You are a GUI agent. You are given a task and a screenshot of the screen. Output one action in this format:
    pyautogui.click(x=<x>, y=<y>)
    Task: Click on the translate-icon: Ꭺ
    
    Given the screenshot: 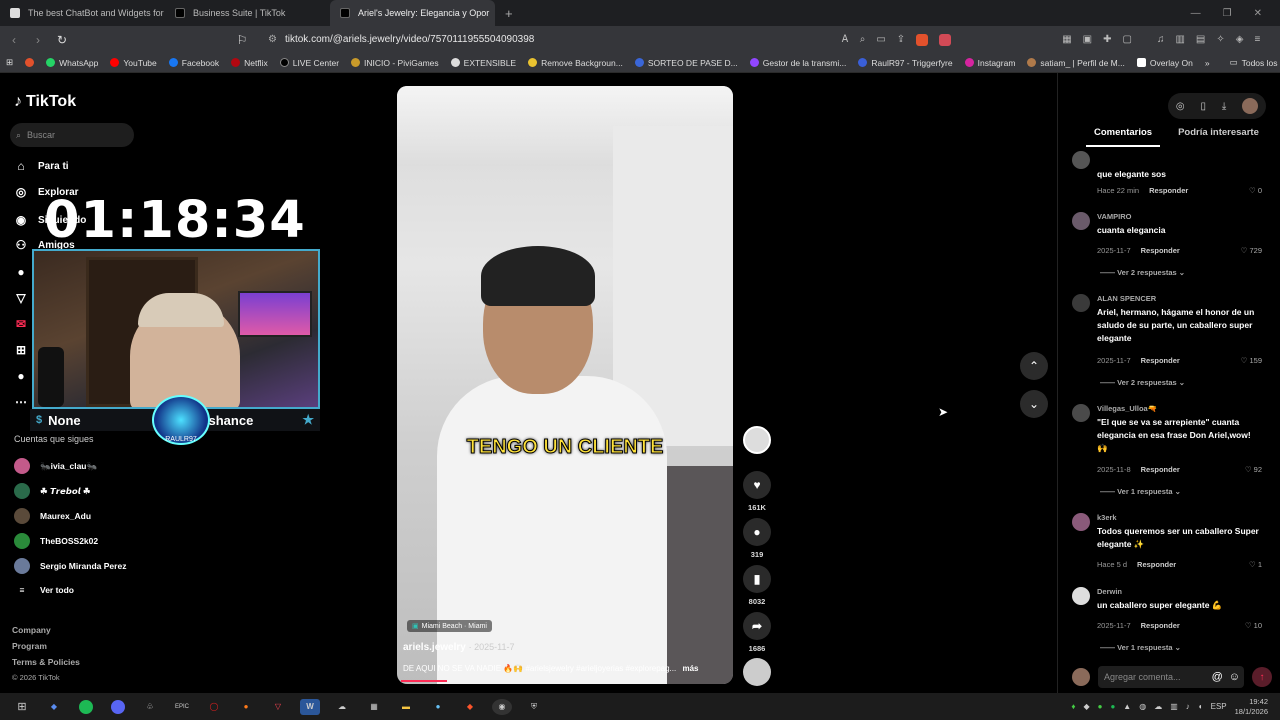 What is the action you would take?
    pyautogui.click(x=845, y=39)
    